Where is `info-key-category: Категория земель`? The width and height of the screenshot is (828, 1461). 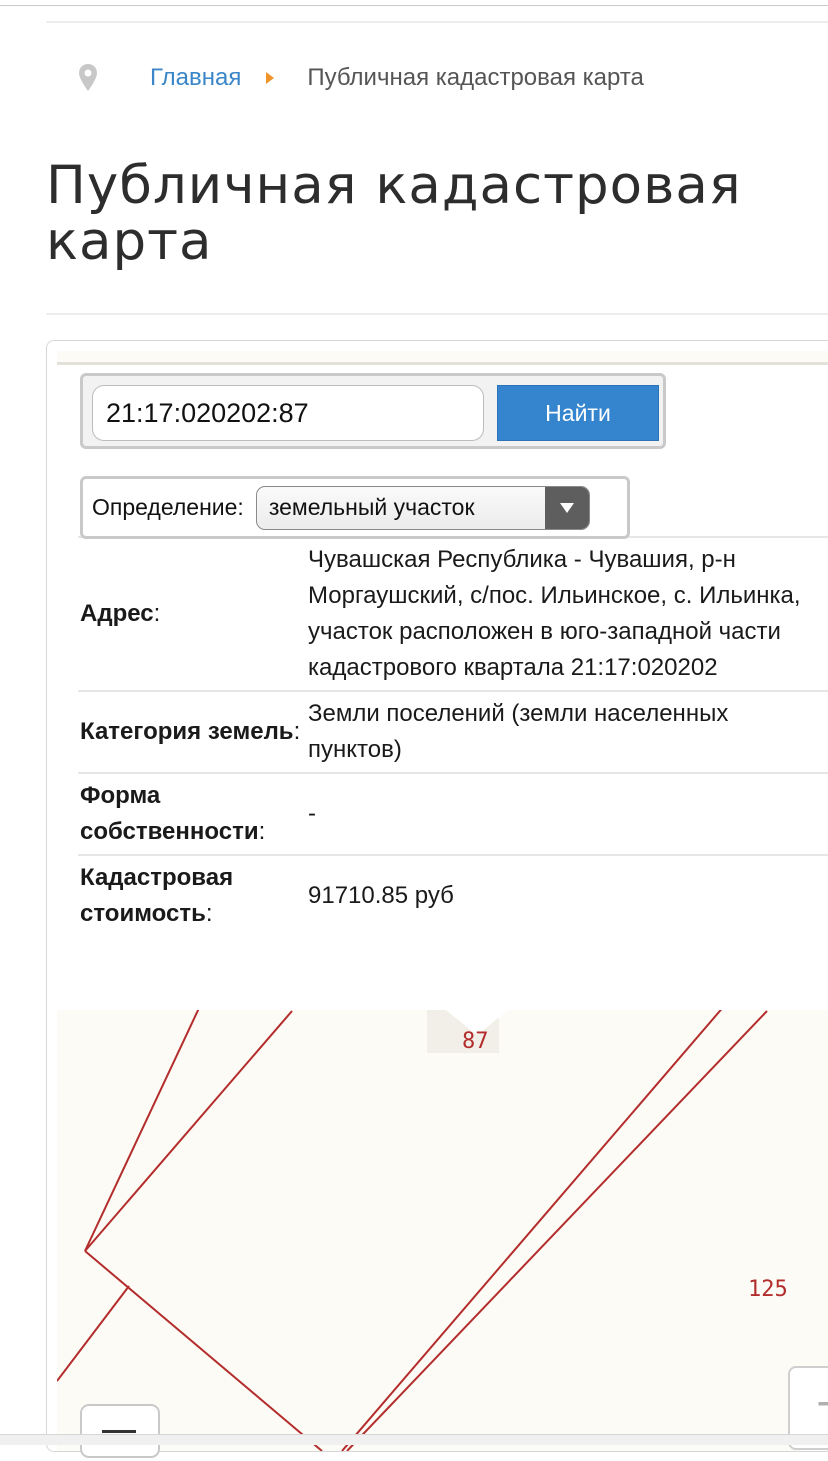 info-key-category: Категория земель is located at coordinates (187, 731).